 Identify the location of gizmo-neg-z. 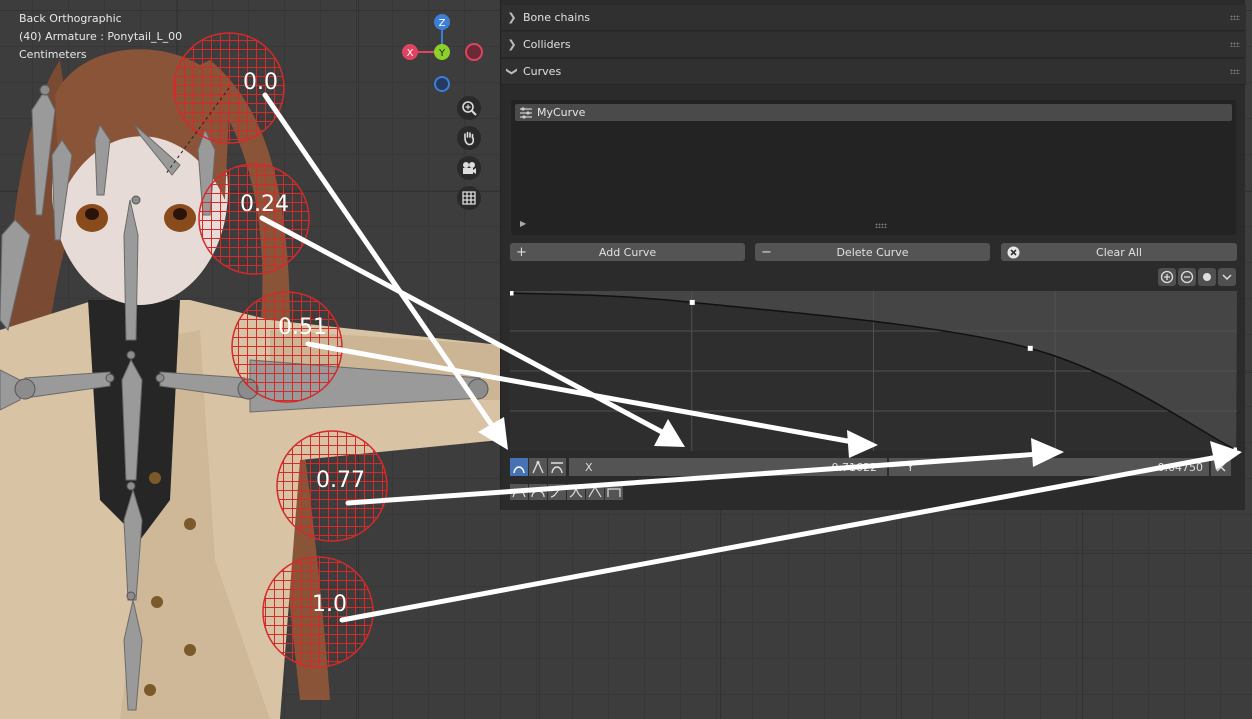
(442, 84).